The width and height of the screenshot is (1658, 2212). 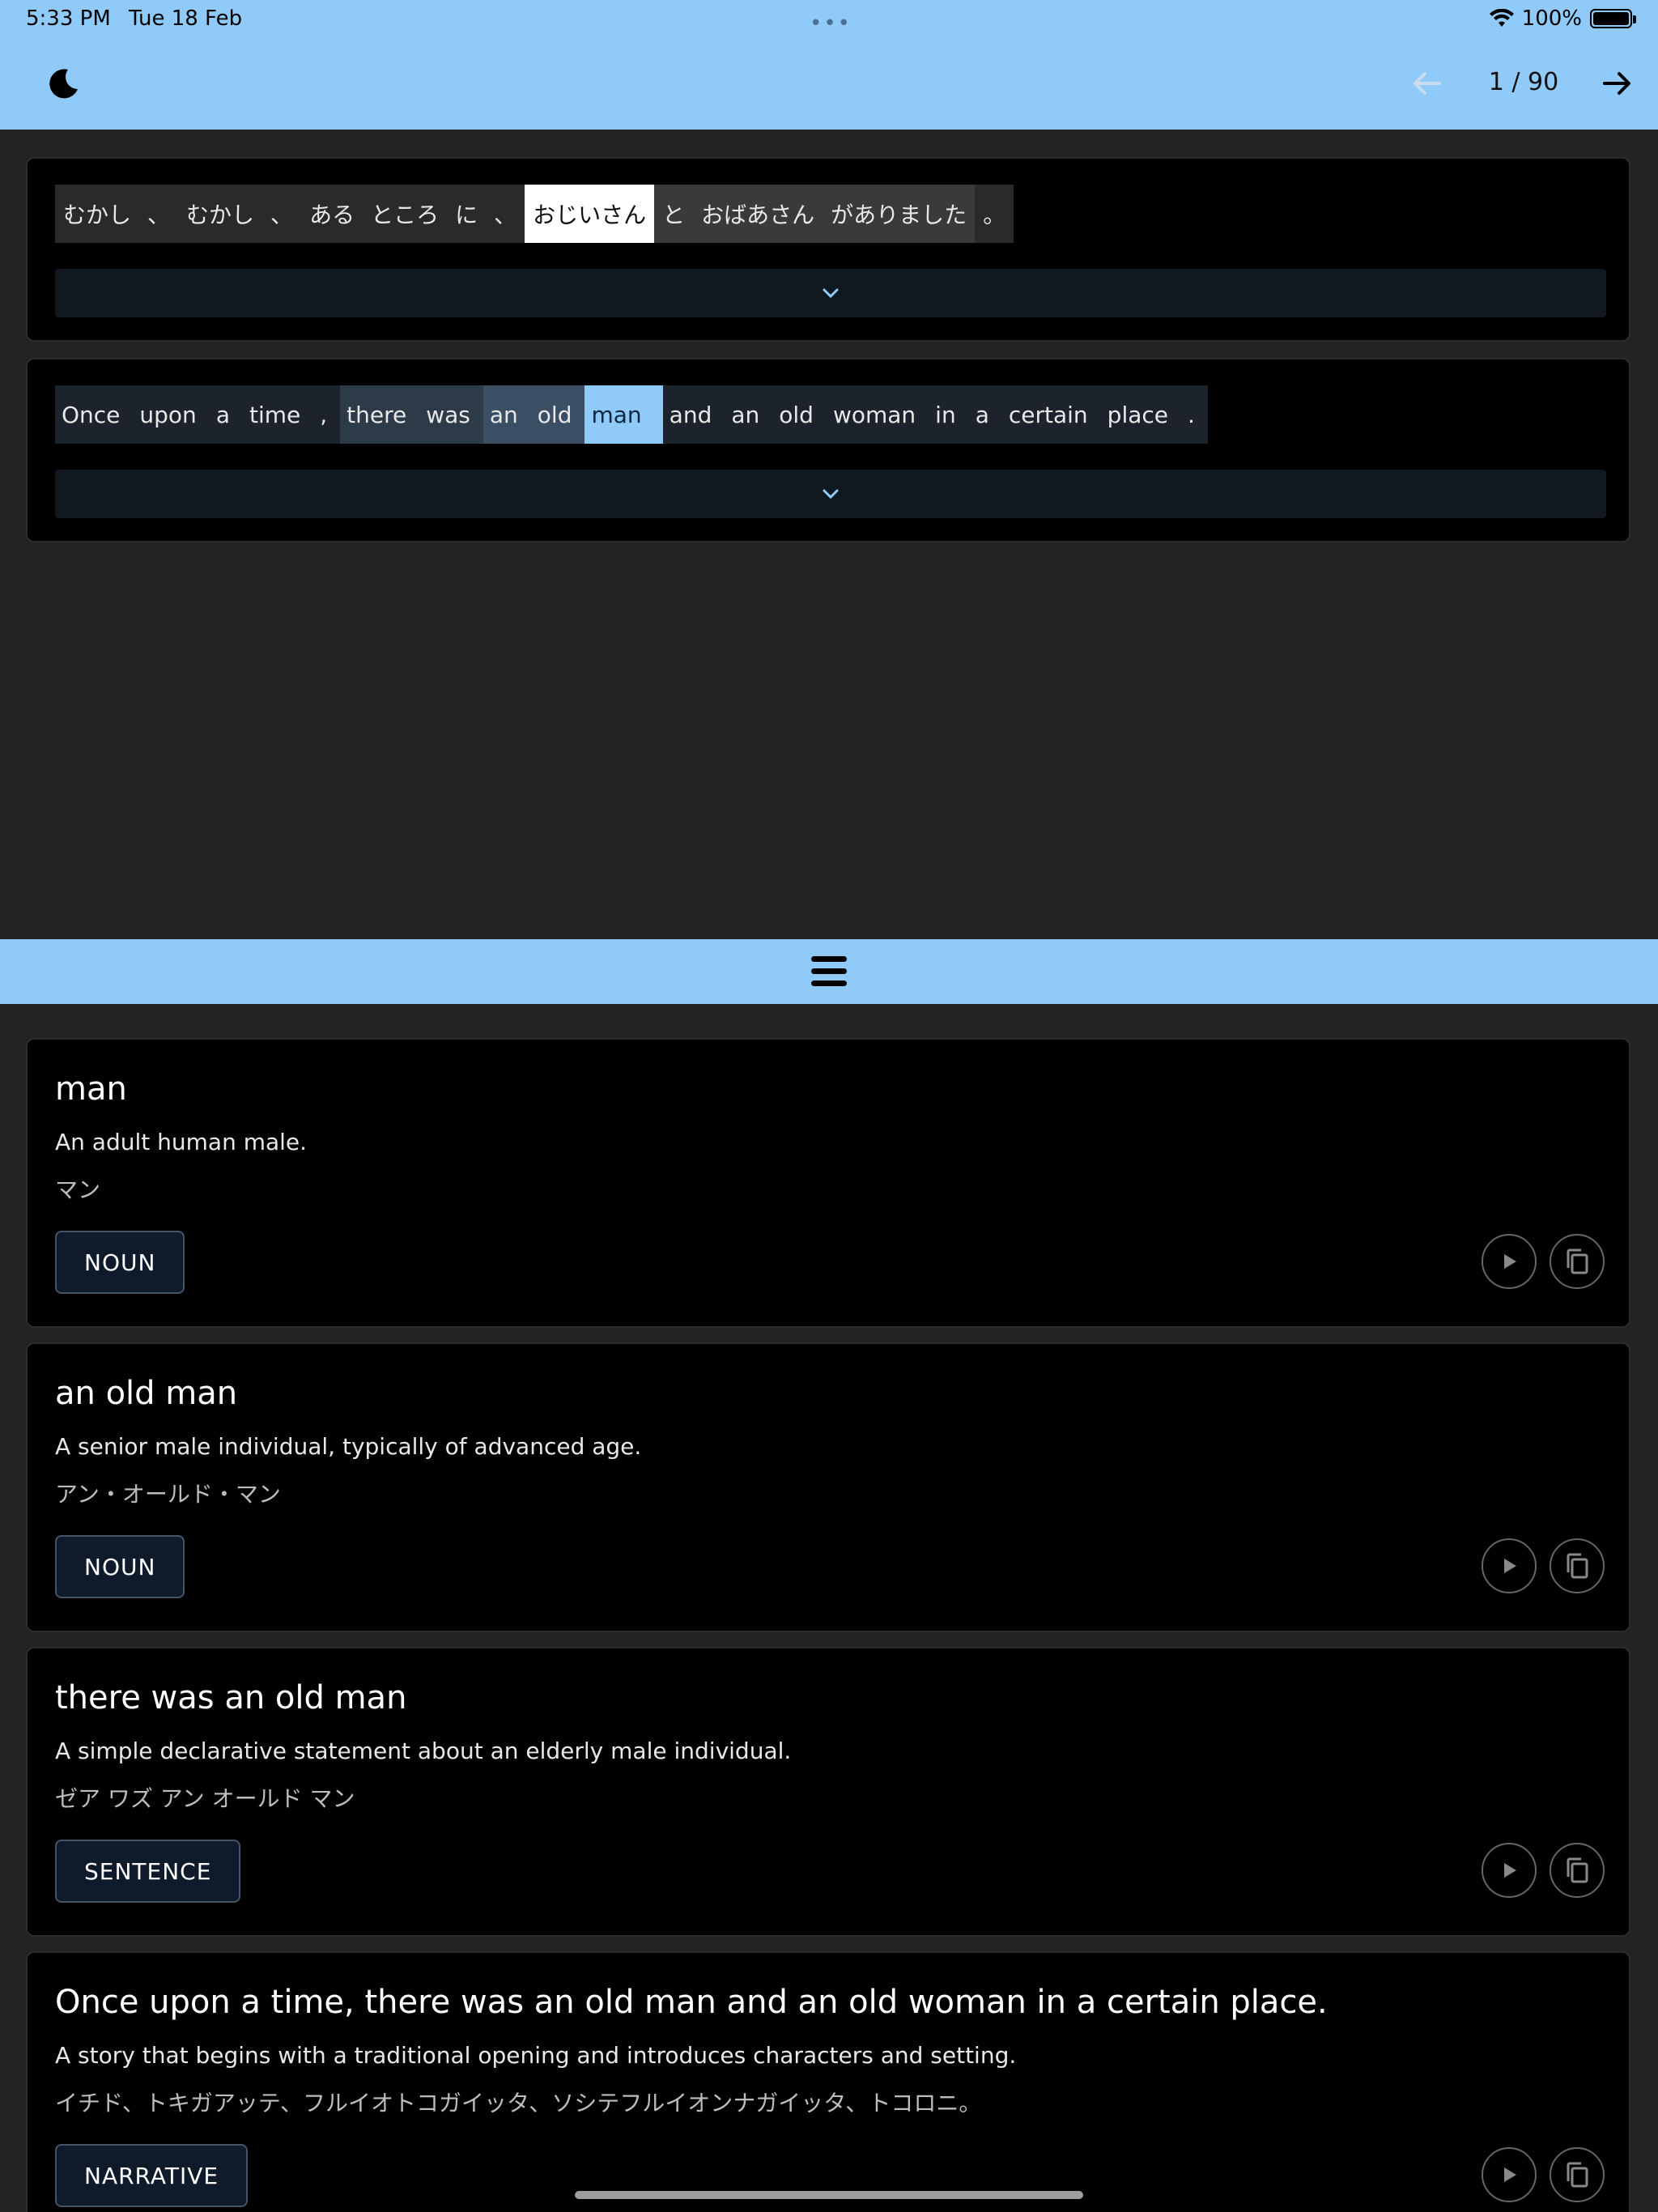 I want to click on menu-icon, so click(x=829, y=972).